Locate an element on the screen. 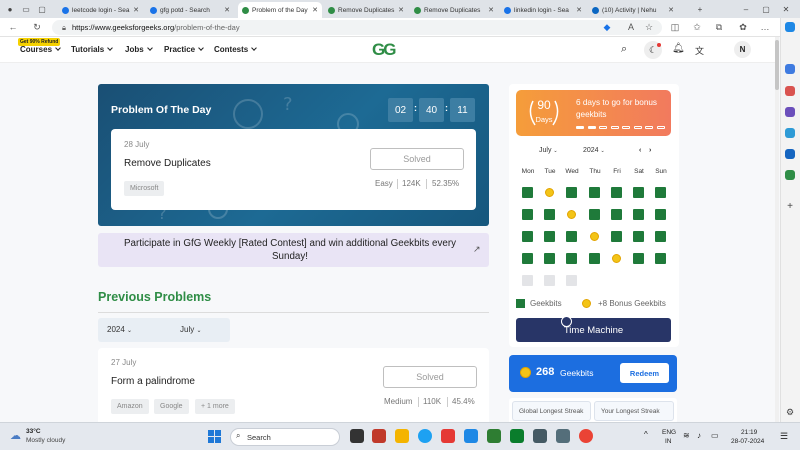  edge-icon is located at coordinates (425, 436).